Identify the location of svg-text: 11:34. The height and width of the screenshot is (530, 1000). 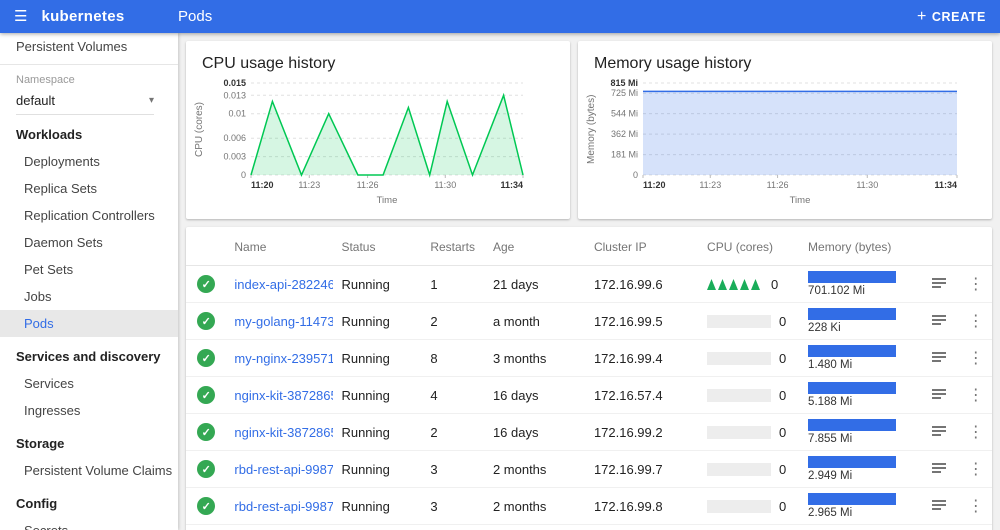
(511, 185).